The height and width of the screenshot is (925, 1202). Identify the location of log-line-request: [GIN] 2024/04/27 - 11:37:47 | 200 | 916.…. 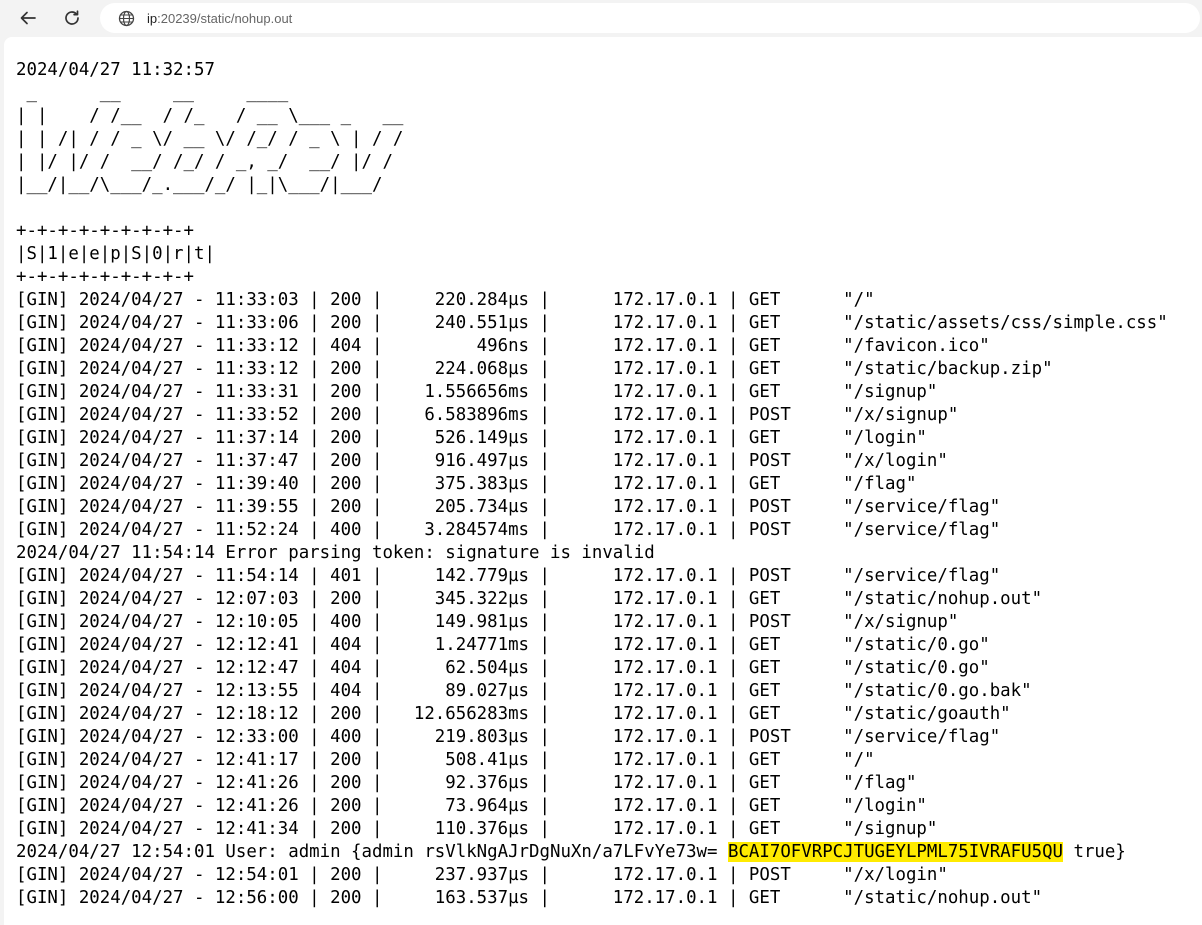
(482, 461).